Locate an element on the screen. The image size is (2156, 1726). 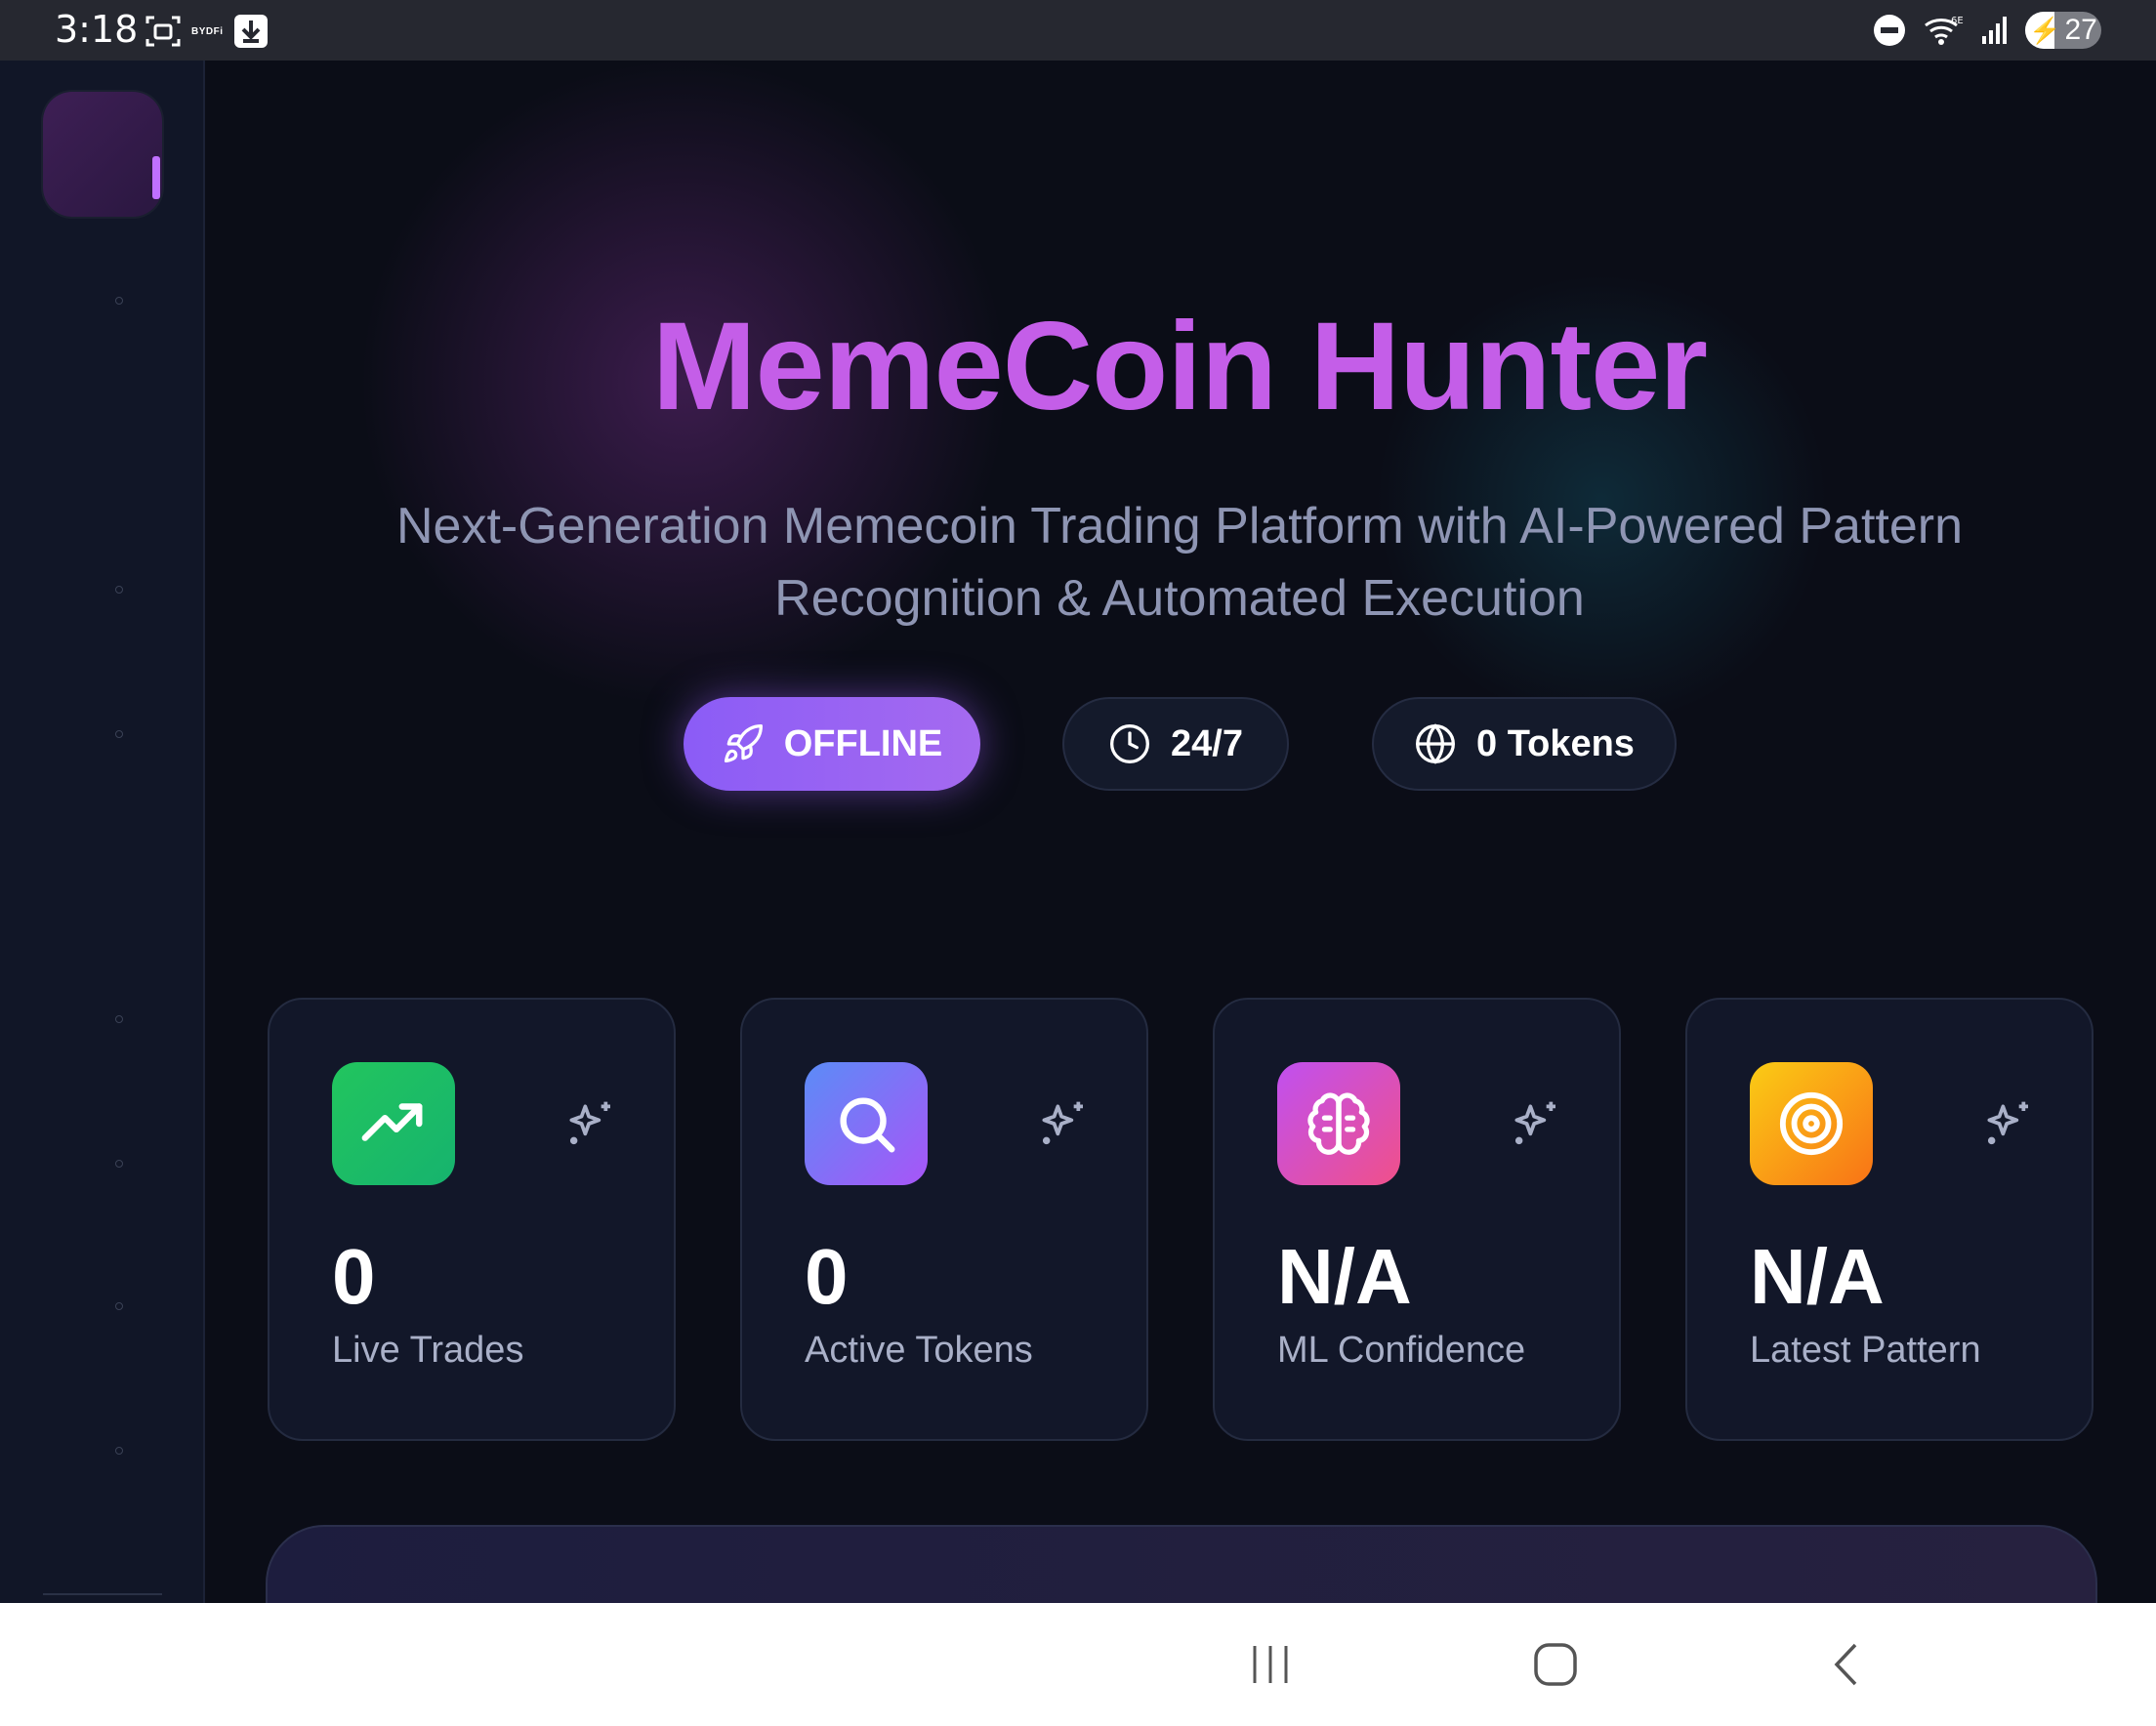
status-bar: 3:18 BYDFi 6E ⚡ 27 is located at coordinates (1078, 30).